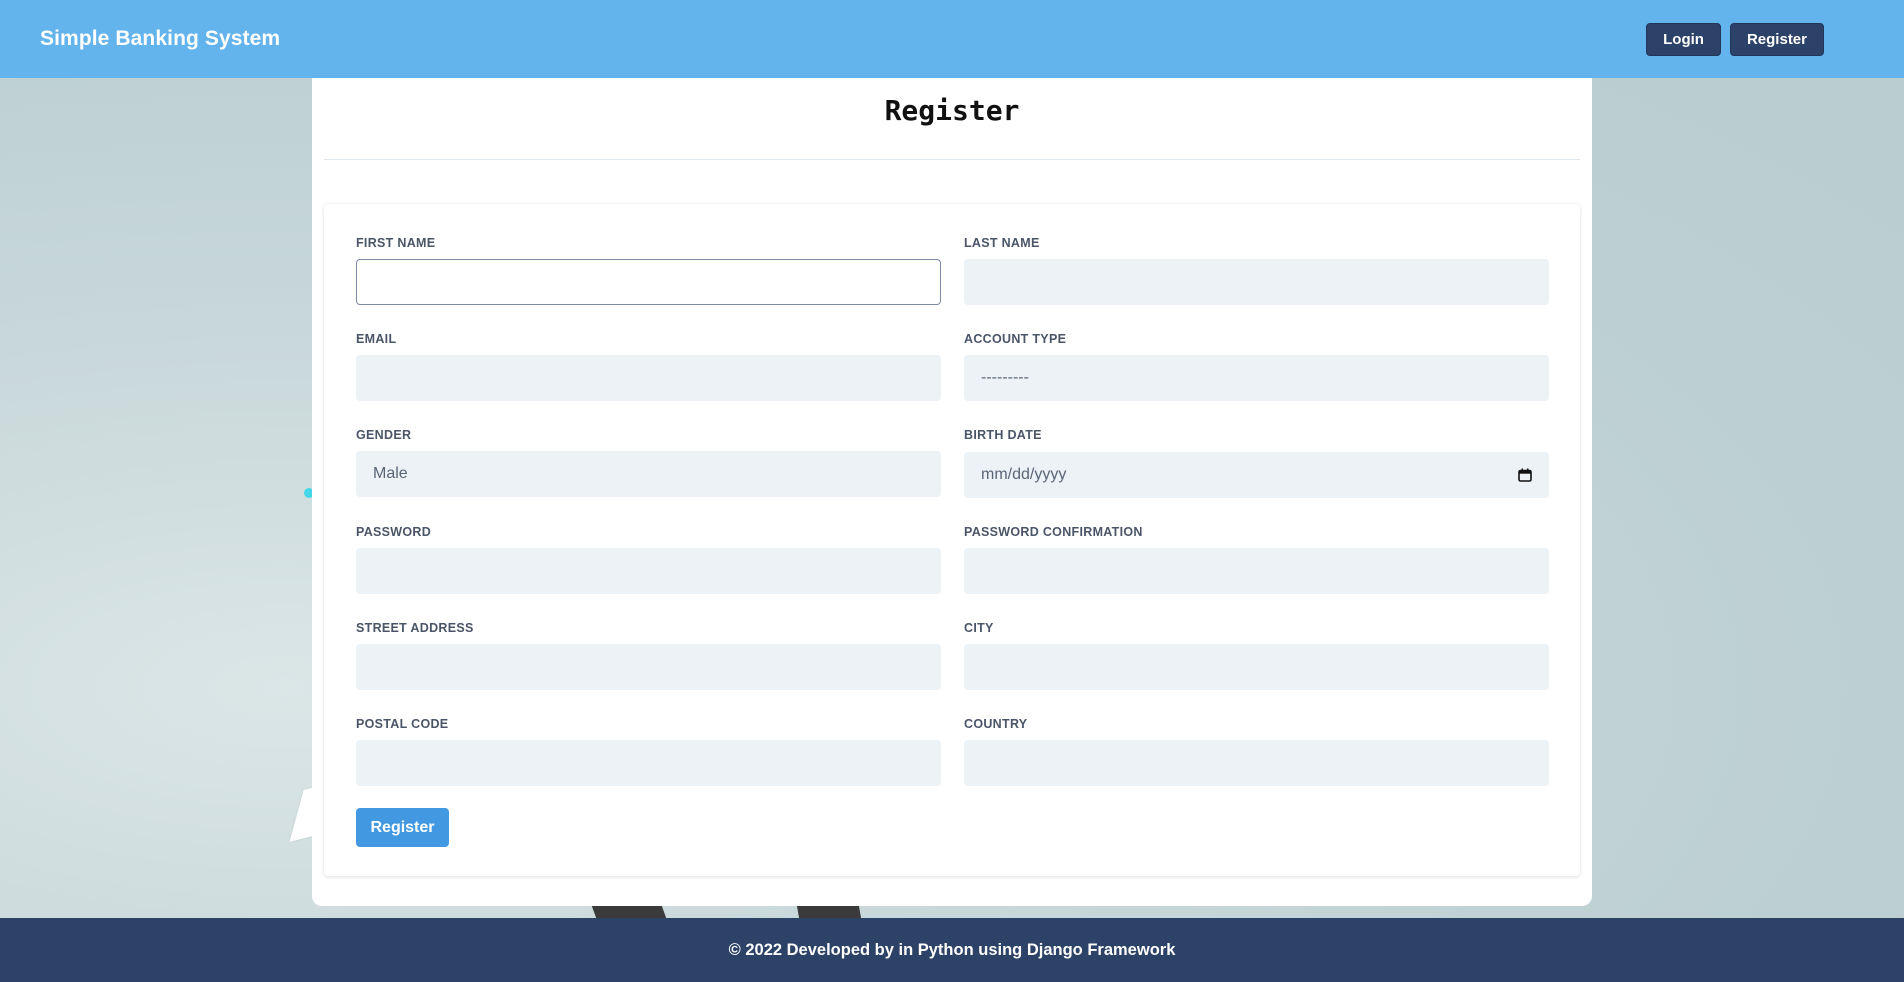  I want to click on nav-actions: Login Register, so click(1735, 39).